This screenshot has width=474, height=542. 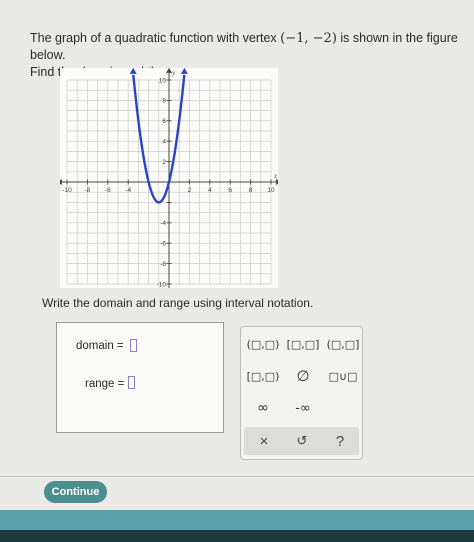 I want to click on x-tick-label: -4, so click(x=128, y=190).